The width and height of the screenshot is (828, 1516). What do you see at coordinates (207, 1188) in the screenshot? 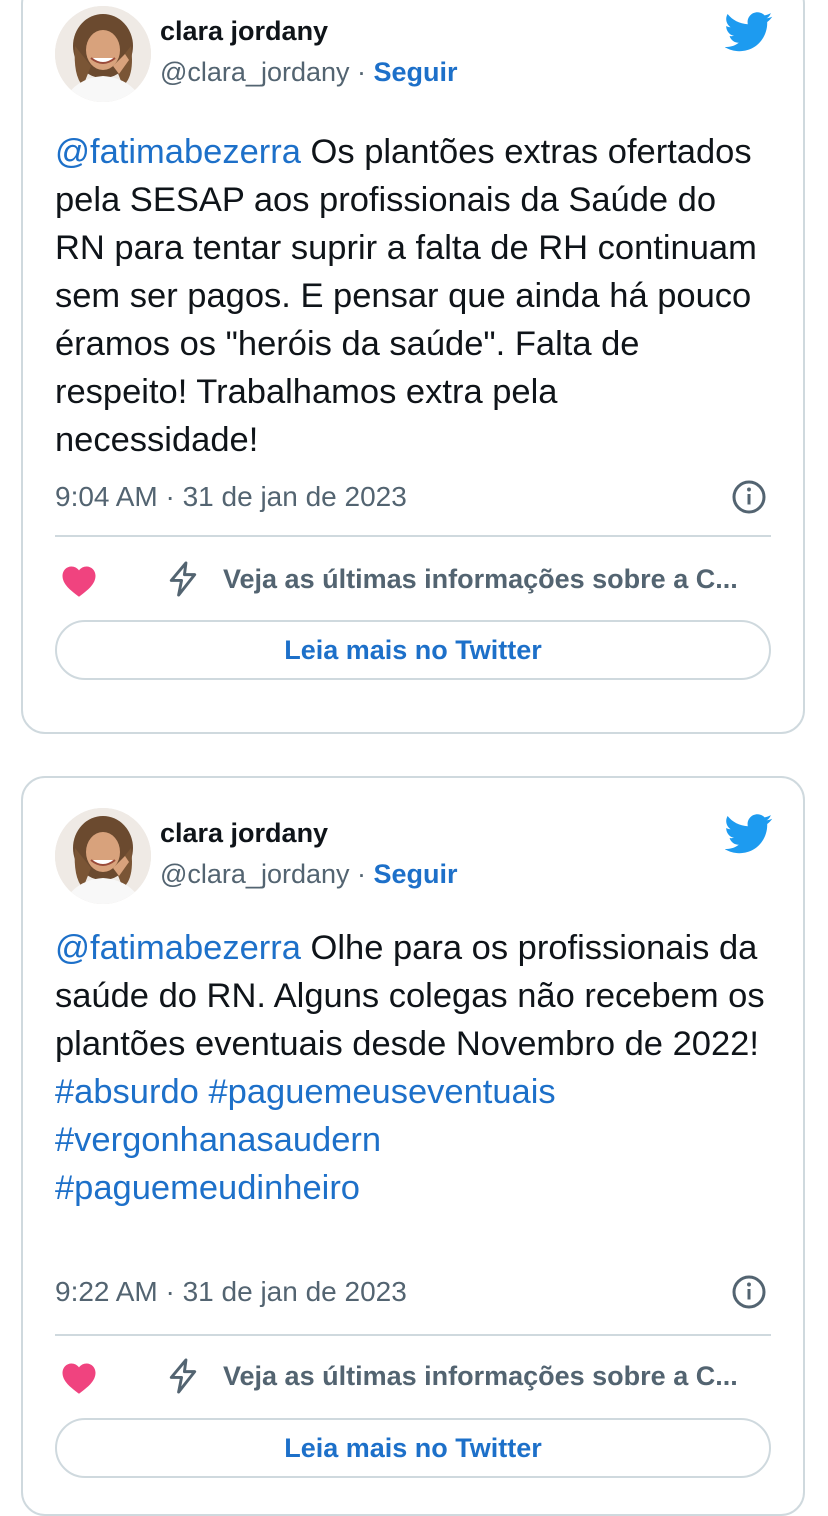
I see `hashtag-link: #paguemeudinheiro` at bounding box center [207, 1188].